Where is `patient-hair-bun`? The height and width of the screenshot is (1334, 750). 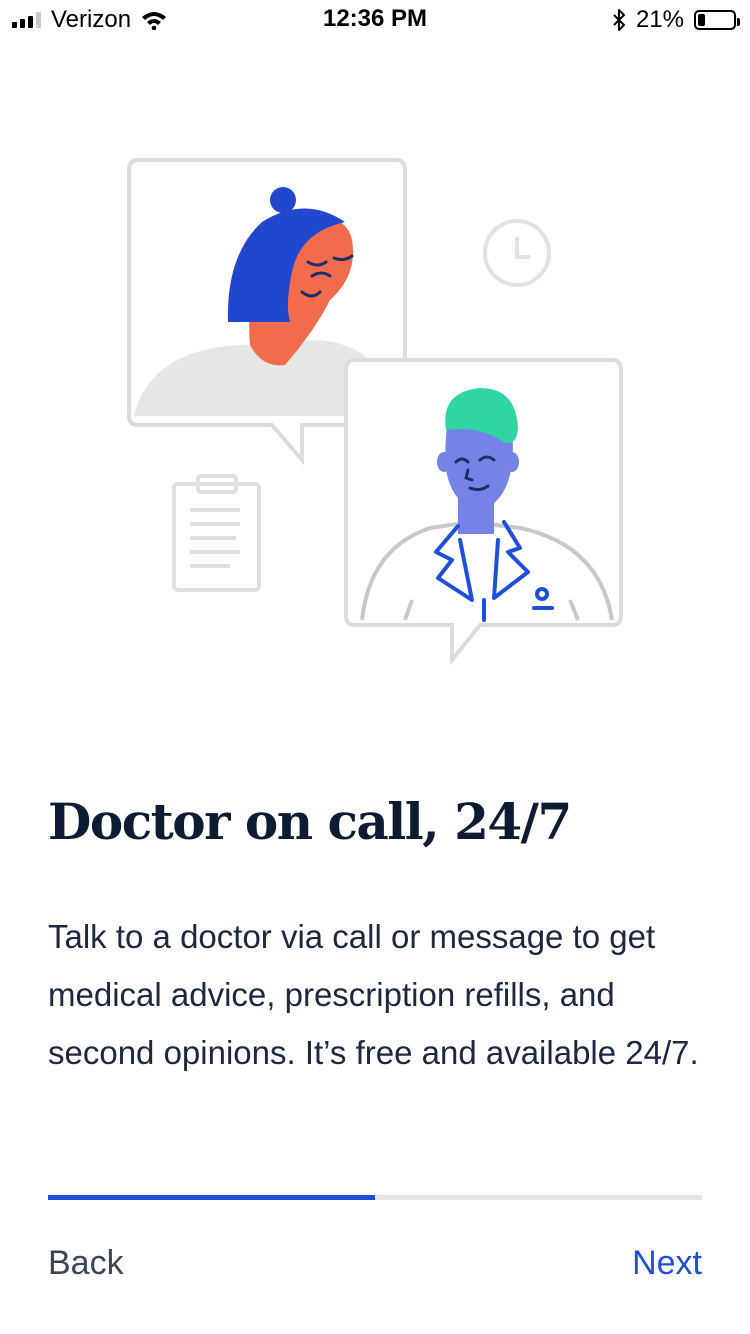 patient-hair-bun is located at coordinates (283, 200).